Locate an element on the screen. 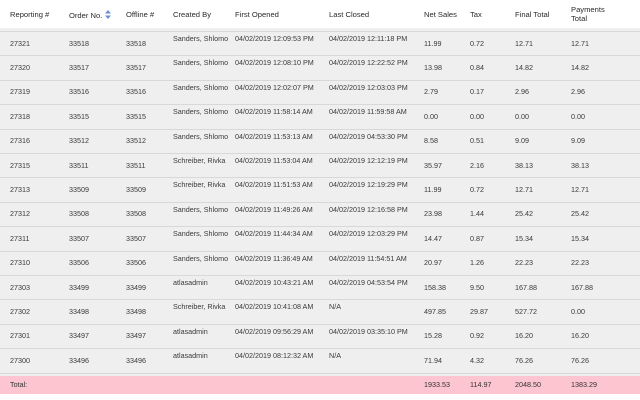 Image resolution: width=640 pixels, height=400 pixels. totals-tax: 114.97 is located at coordinates (481, 384).